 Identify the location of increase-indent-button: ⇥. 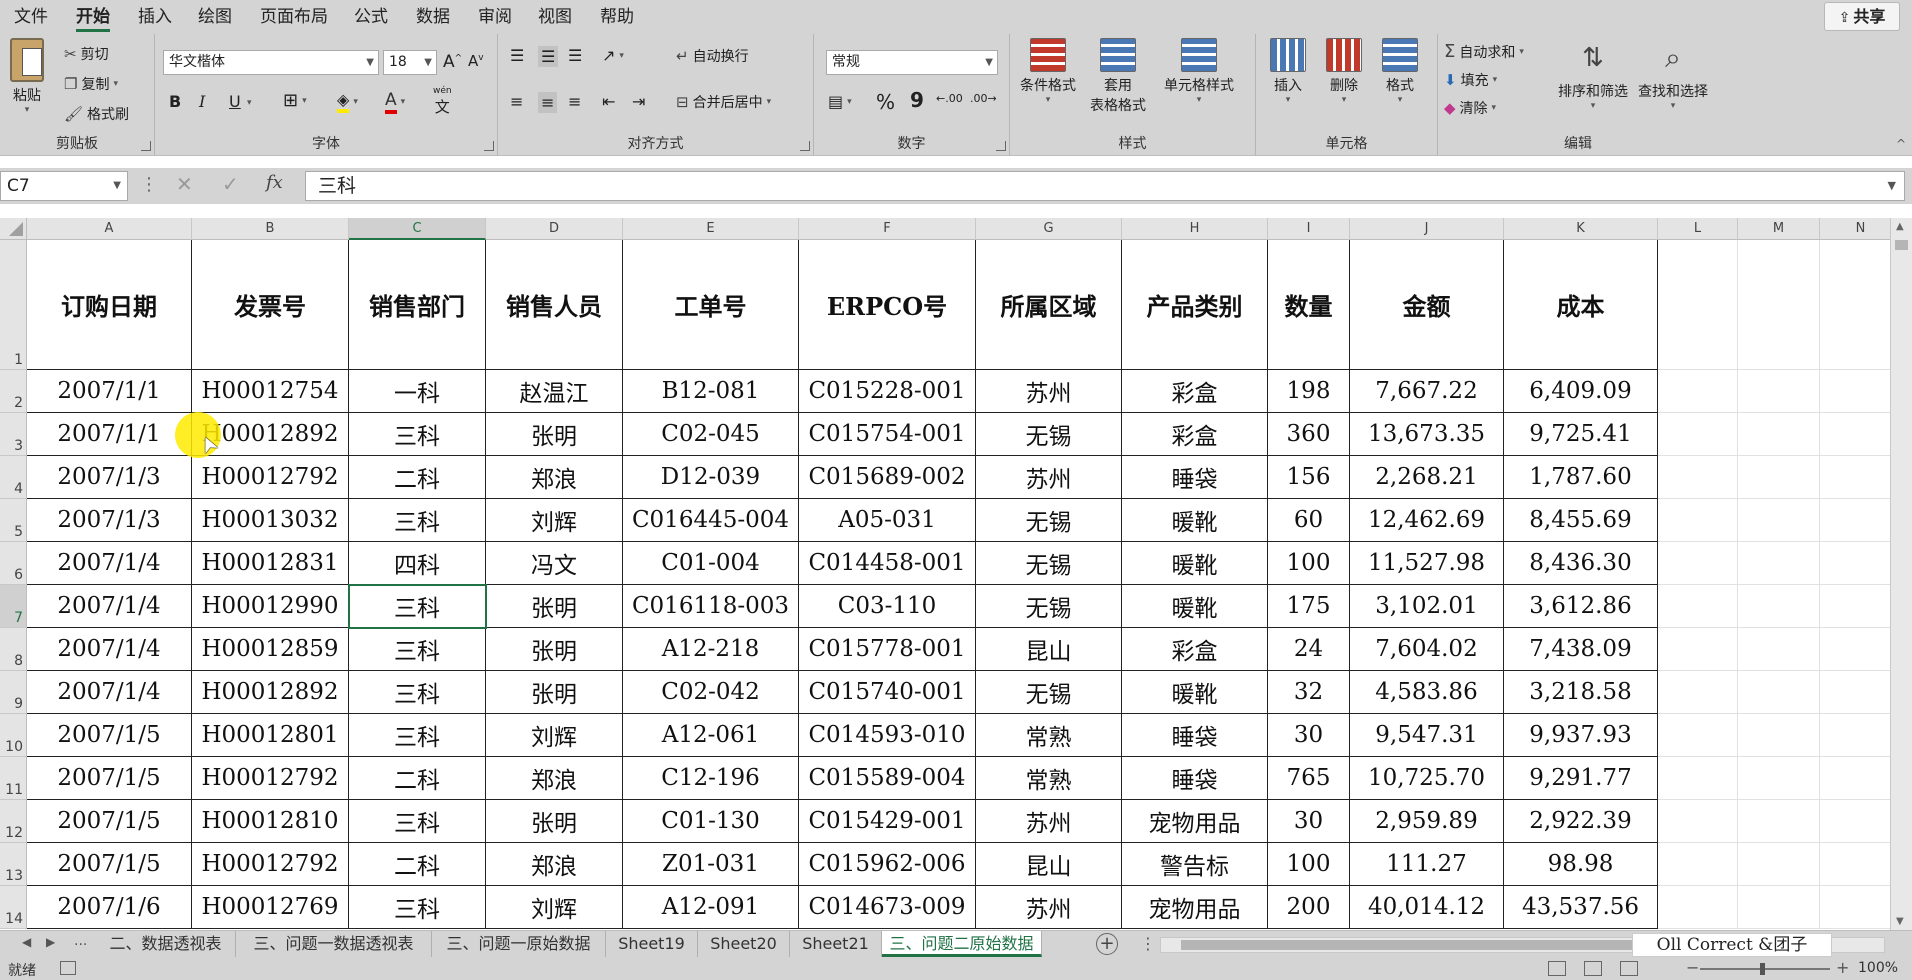
(638, 101).